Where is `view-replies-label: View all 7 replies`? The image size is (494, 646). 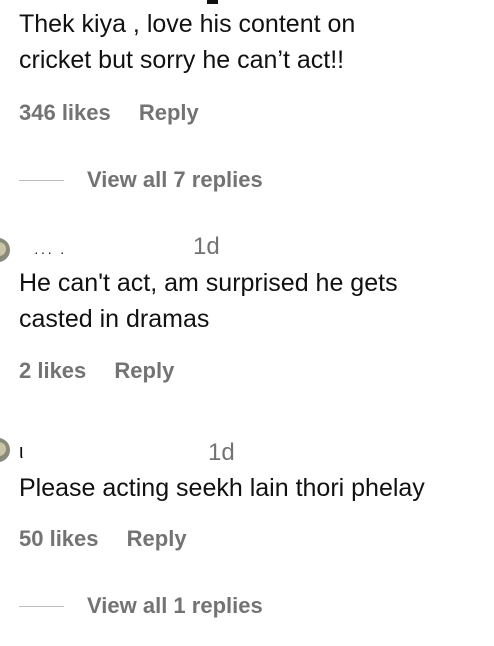 view-replies-label: View all 7 replies is located at coordinates (175, 179).